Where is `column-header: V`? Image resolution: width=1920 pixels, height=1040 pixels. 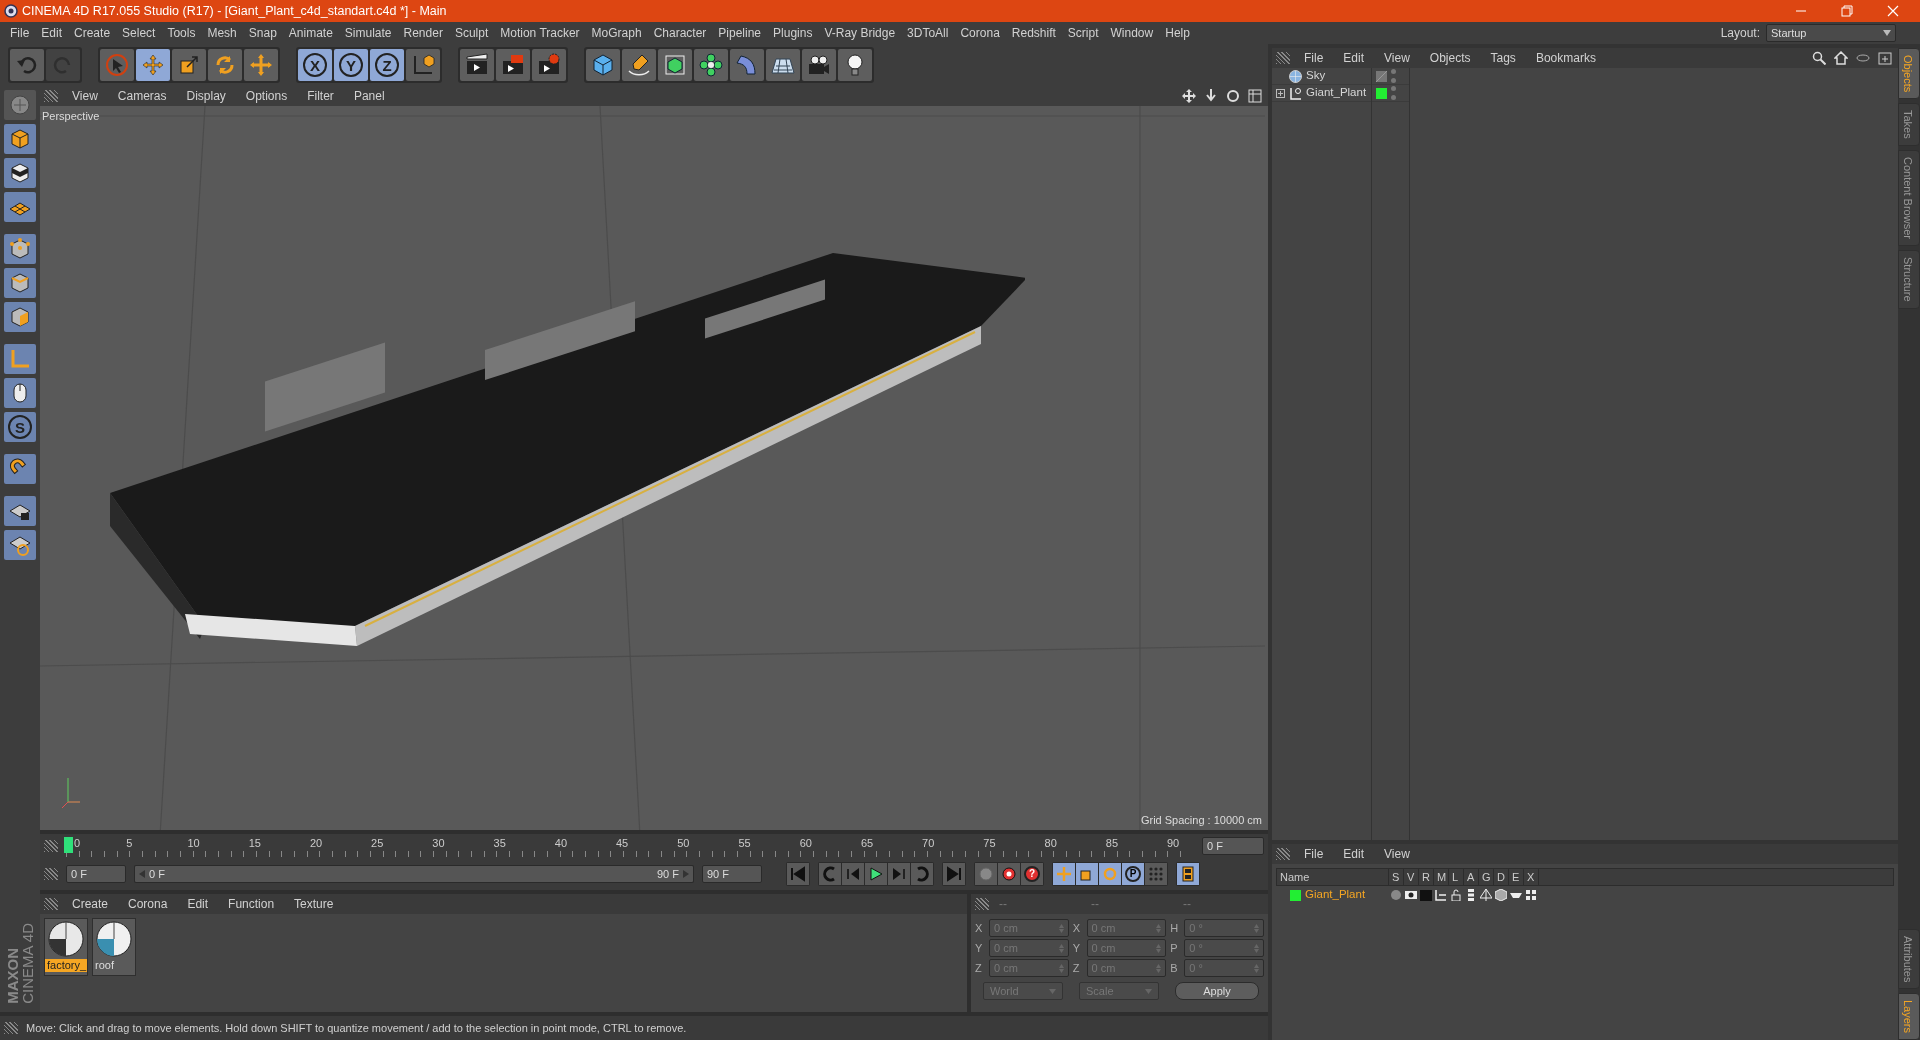 column-header: V is located at coordinates (1411, 877).